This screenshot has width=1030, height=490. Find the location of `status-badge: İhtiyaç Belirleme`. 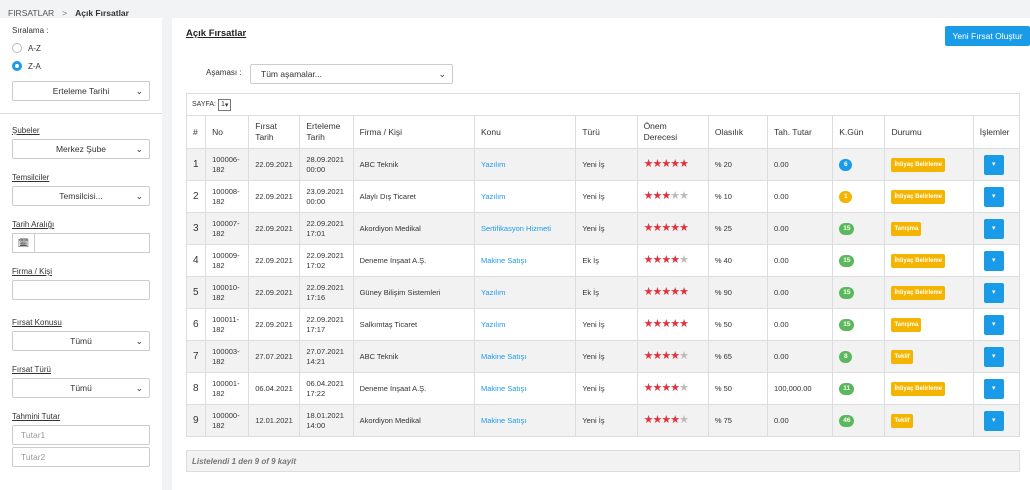

status-badge: İhtiyaç Belirleme is located at coordinates (918, 196).